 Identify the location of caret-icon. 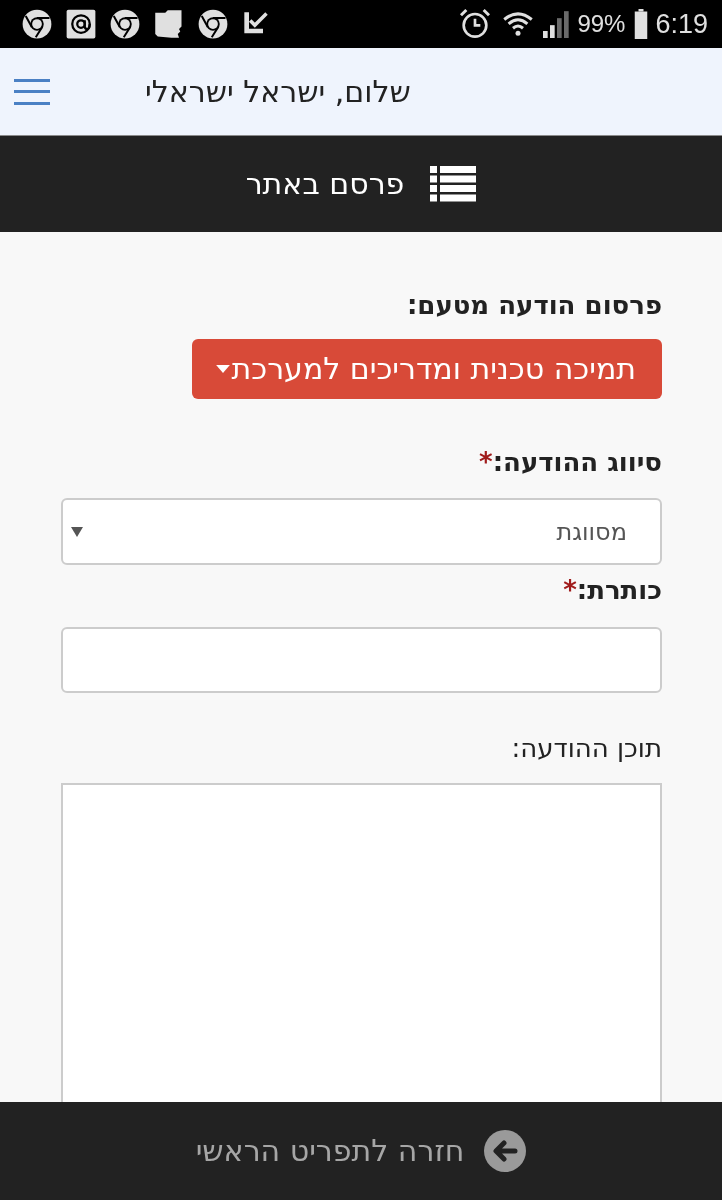
(222, 369).